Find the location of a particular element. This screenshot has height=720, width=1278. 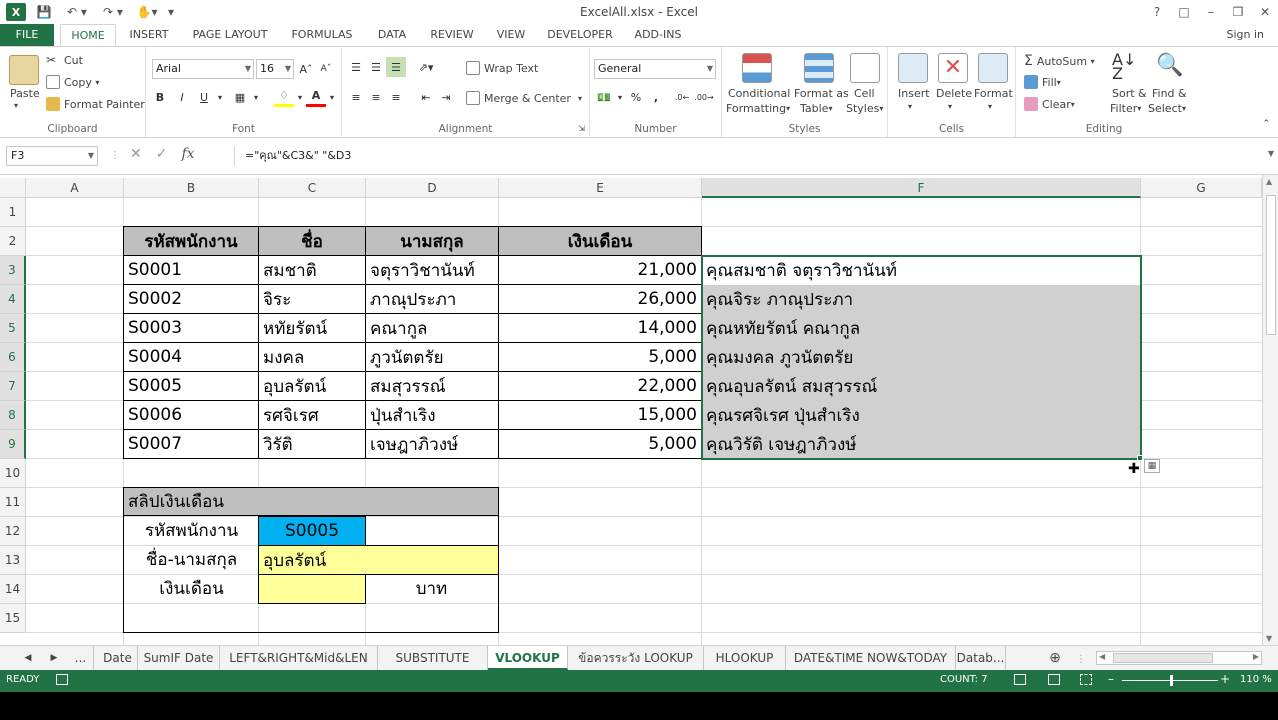

emp-id-cell: S0001 is located at coordinates (191, 270).